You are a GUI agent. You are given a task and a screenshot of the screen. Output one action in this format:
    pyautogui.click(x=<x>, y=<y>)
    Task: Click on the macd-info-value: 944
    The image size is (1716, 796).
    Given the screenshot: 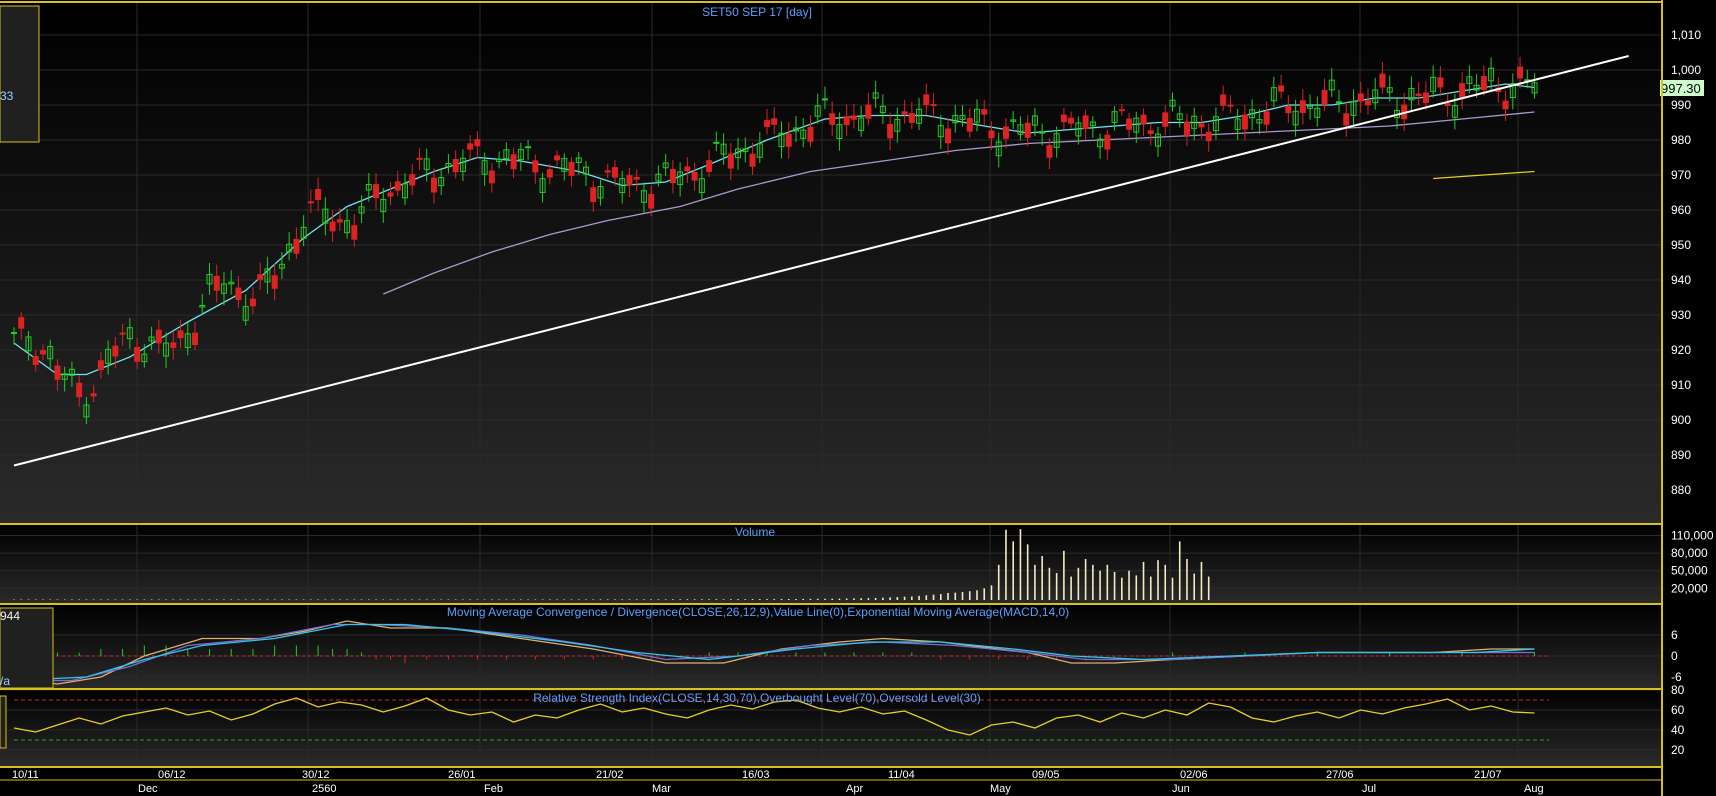 What is the action you would take?
    pyautogui.click(x=10, y=616)
    